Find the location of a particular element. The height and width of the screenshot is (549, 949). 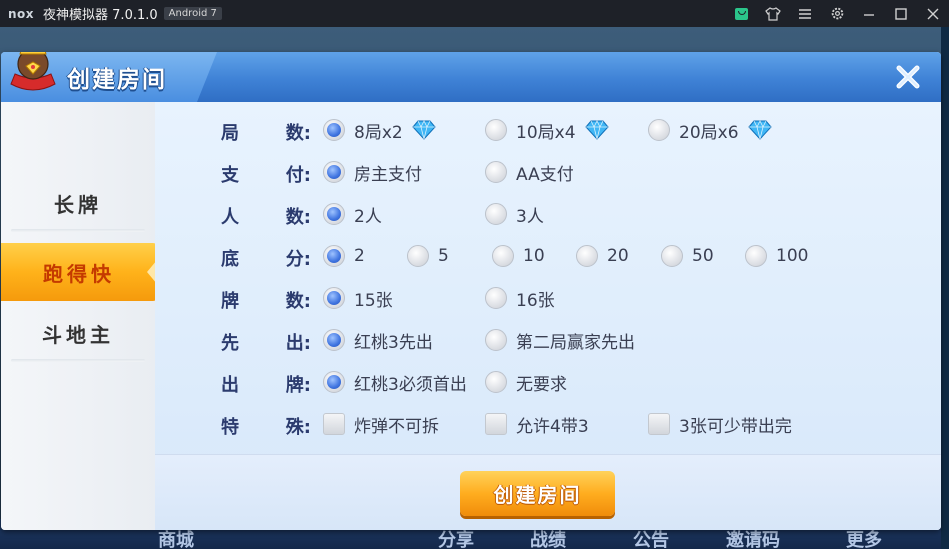

option-label: 2 is located at coordinates (359, 256).